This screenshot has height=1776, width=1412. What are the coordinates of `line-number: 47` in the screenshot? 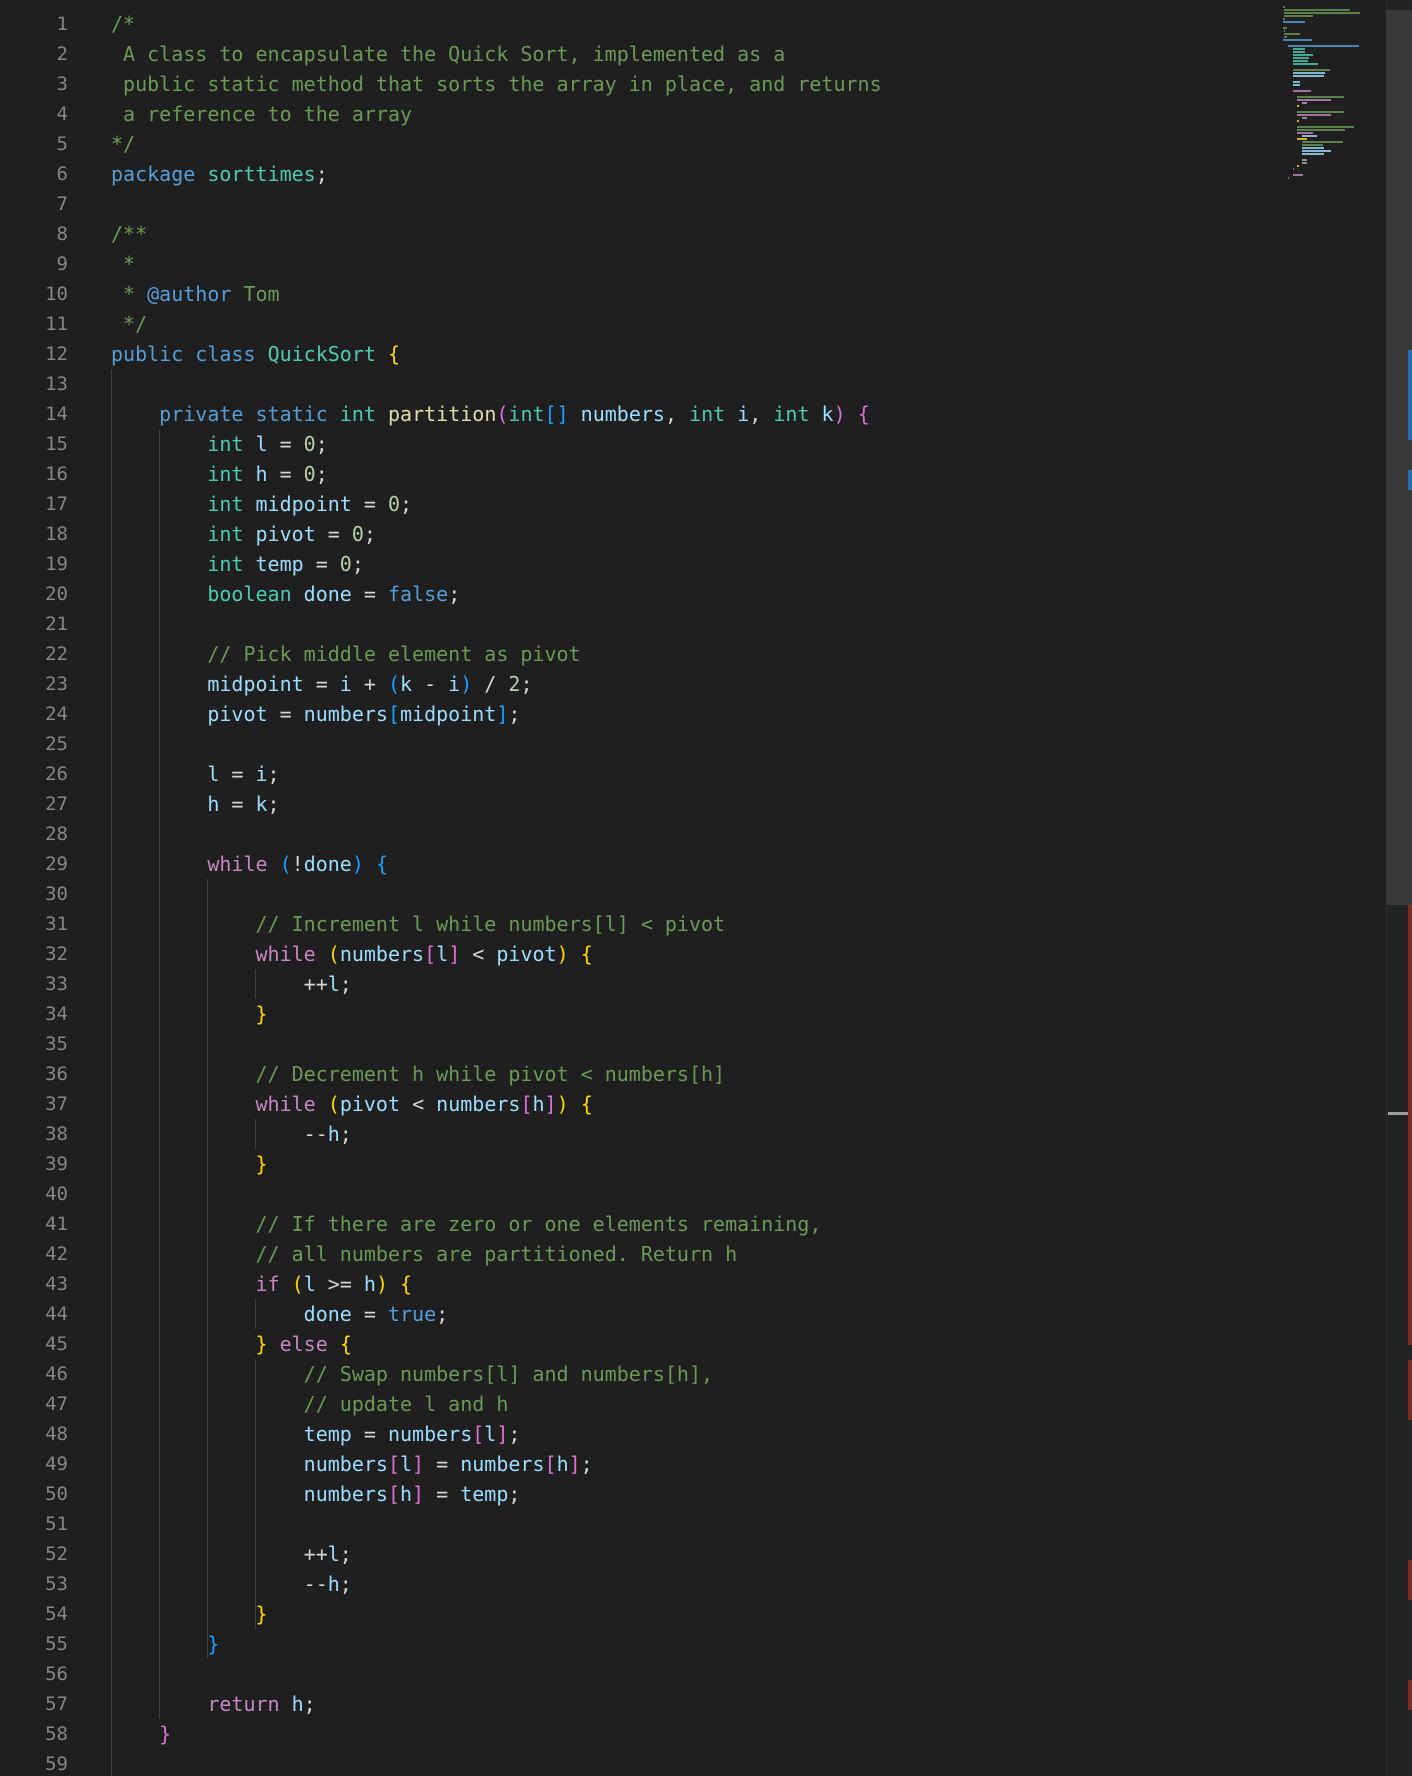 It's located at (56, 1404).